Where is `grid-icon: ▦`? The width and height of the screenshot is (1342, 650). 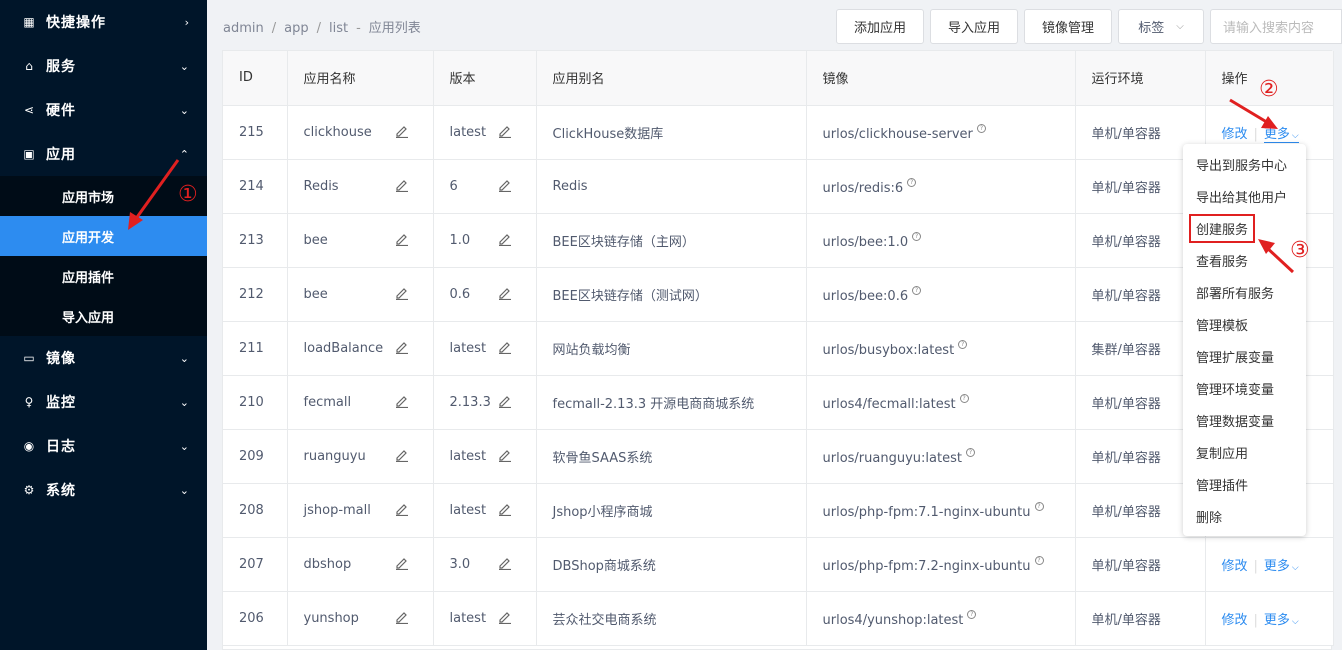
grid-icon: ▦ is located at coordinates (29, 22).